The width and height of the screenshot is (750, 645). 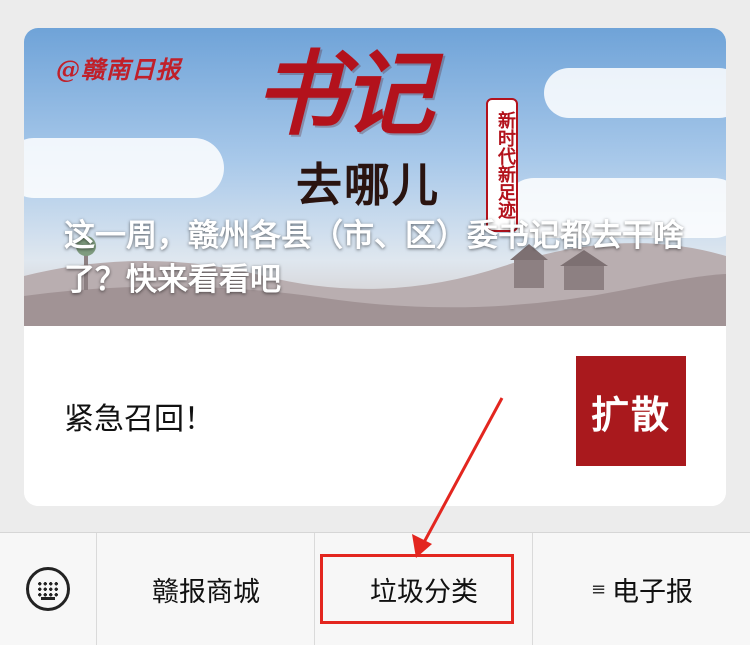 I want to click on keyboard-toggle-button, so click(x=48, y=589).